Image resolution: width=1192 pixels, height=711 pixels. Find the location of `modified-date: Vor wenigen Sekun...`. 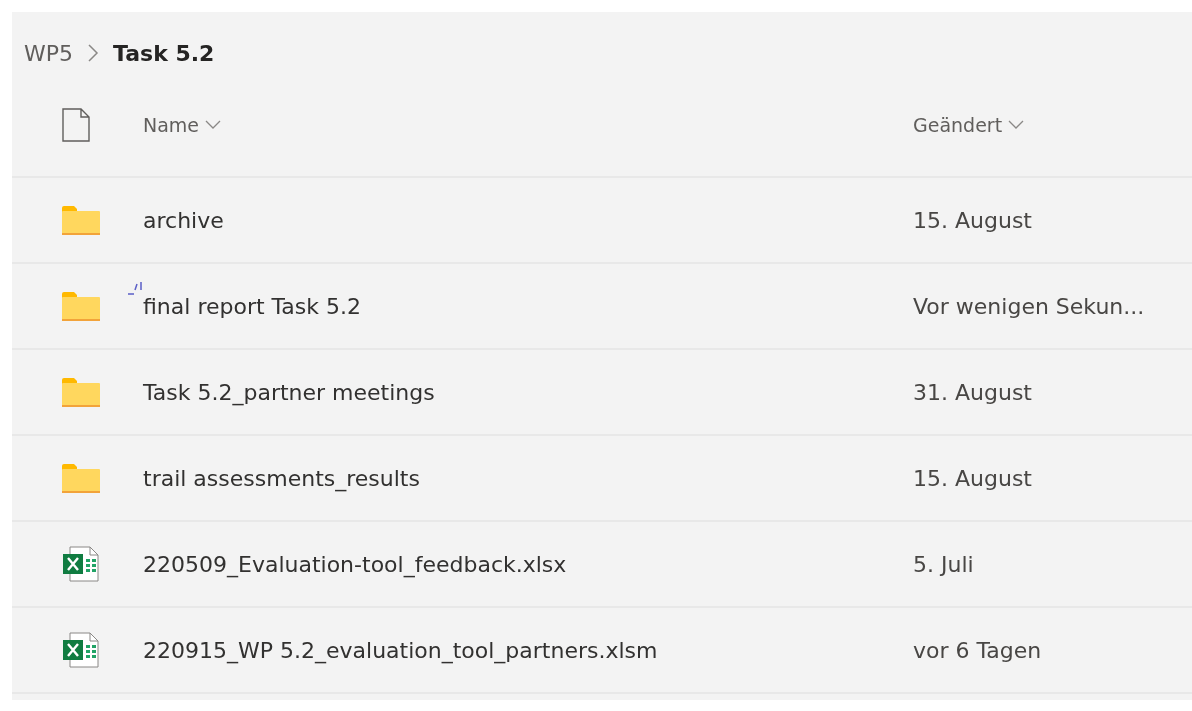

modified-date: Vor wenigen Sekun... is located at coordinates (1029, 306).